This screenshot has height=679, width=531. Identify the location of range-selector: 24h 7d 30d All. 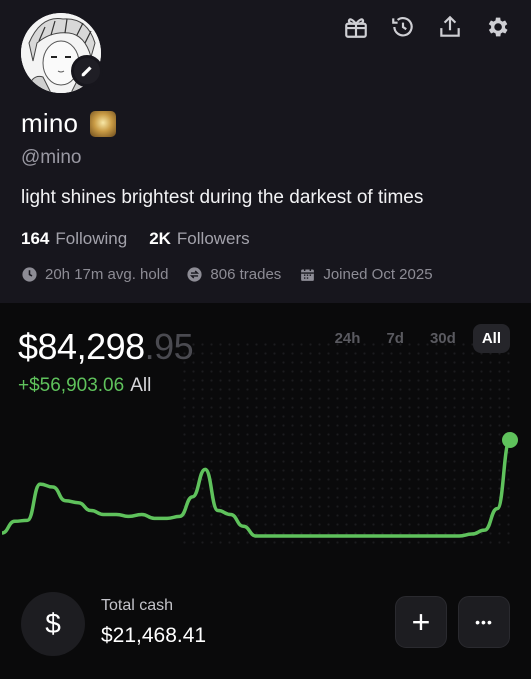
(418, 338).